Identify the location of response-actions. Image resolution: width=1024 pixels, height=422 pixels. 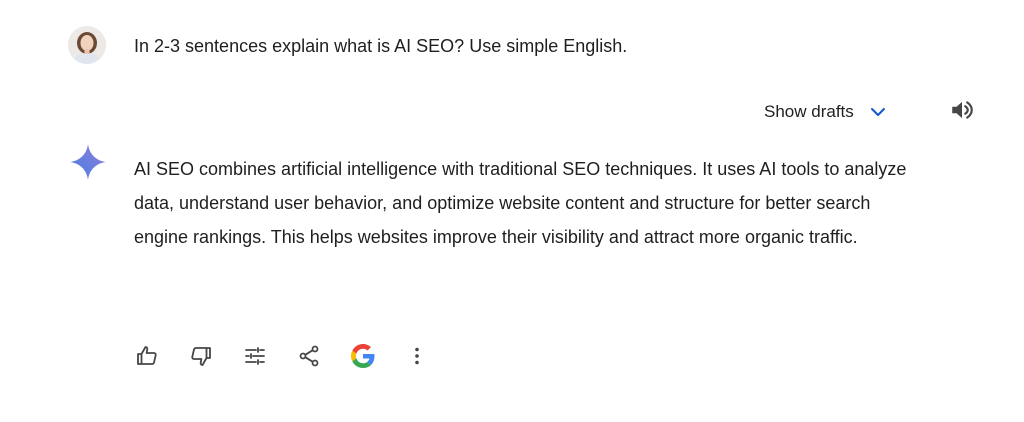
(292, 356).